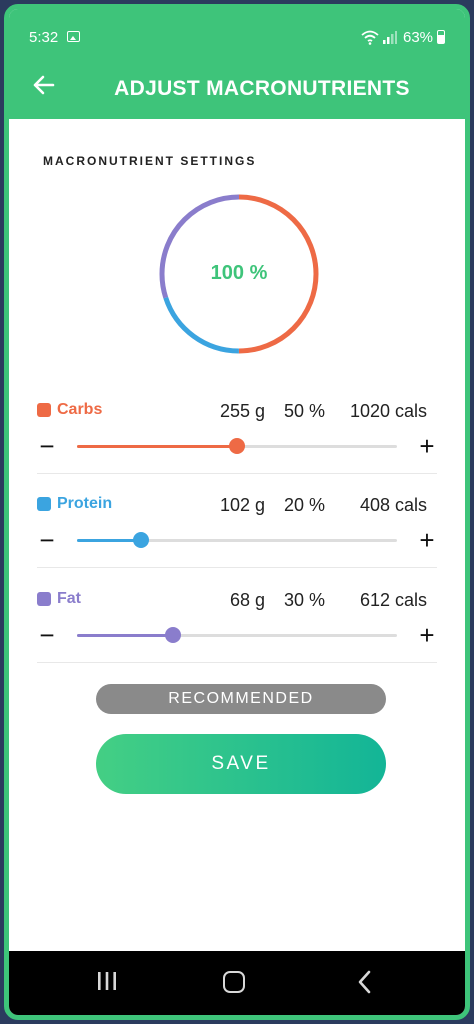 Image resolution: width=474 pixels, height=1024 pixels. I want to click on system-nav-bar, so click(237, 983).